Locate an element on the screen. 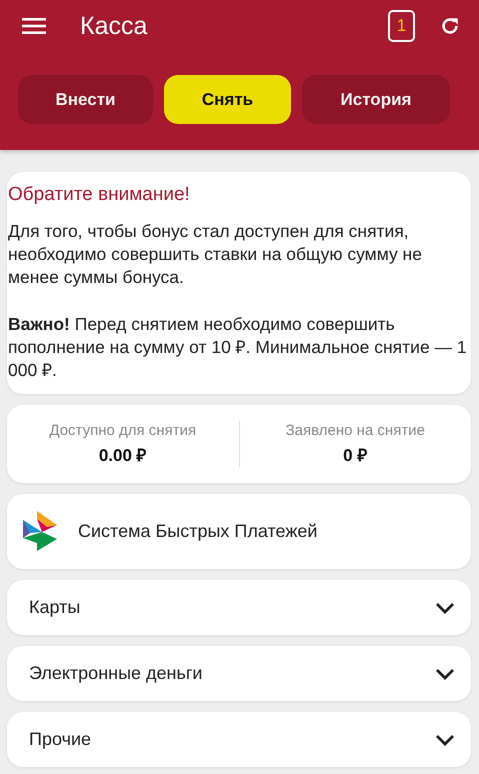 This screenshot has width=479, height=774. payment-method: Система Быстрых Платежей is located at coordinates (239, 531).